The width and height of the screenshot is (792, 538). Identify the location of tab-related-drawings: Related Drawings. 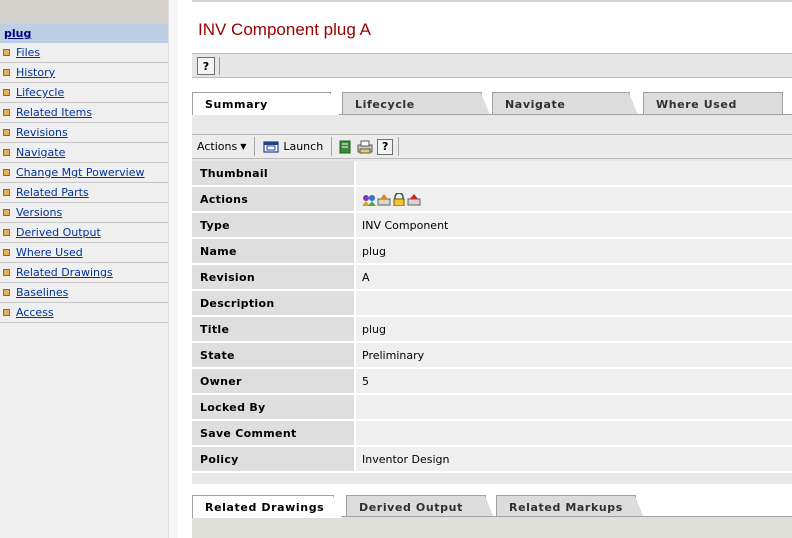
(267, 506).